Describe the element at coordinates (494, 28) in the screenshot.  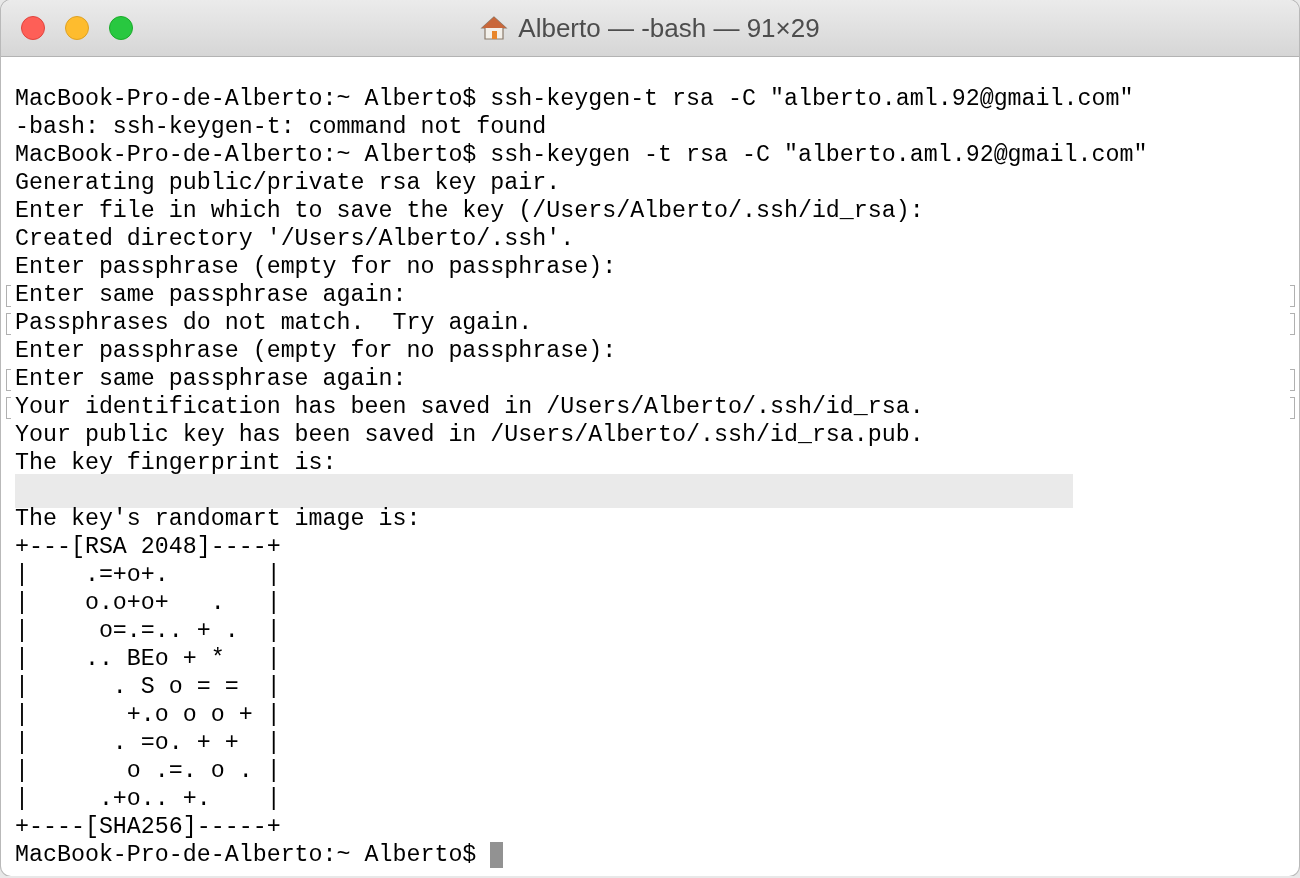
I see `house-icon` at that location.